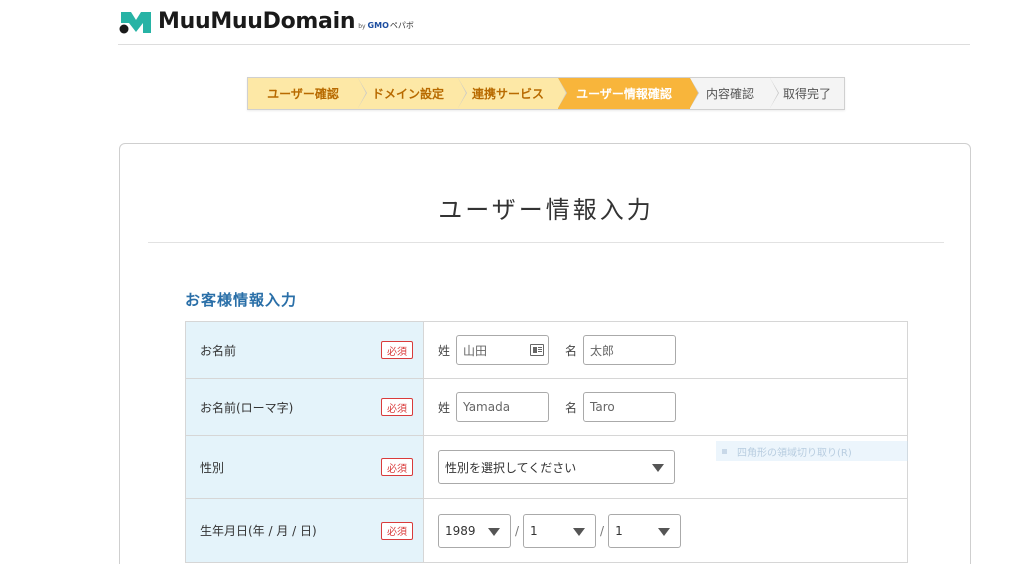  Describe the element at coordinates (401, 25) in the screenshot. I see `logo-pepabo: ペパボ` at that location.